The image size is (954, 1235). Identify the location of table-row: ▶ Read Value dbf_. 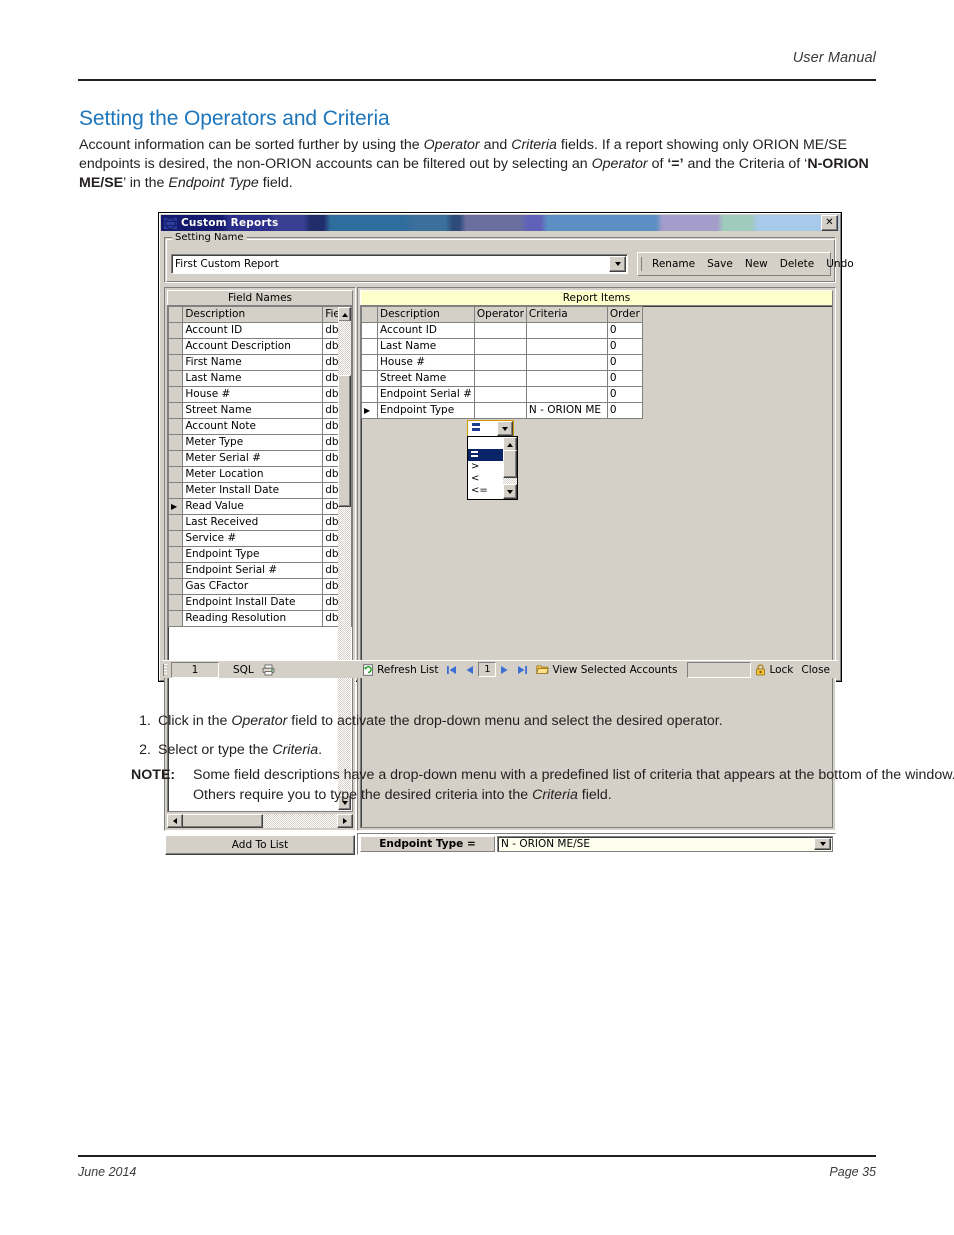
(260, 506).